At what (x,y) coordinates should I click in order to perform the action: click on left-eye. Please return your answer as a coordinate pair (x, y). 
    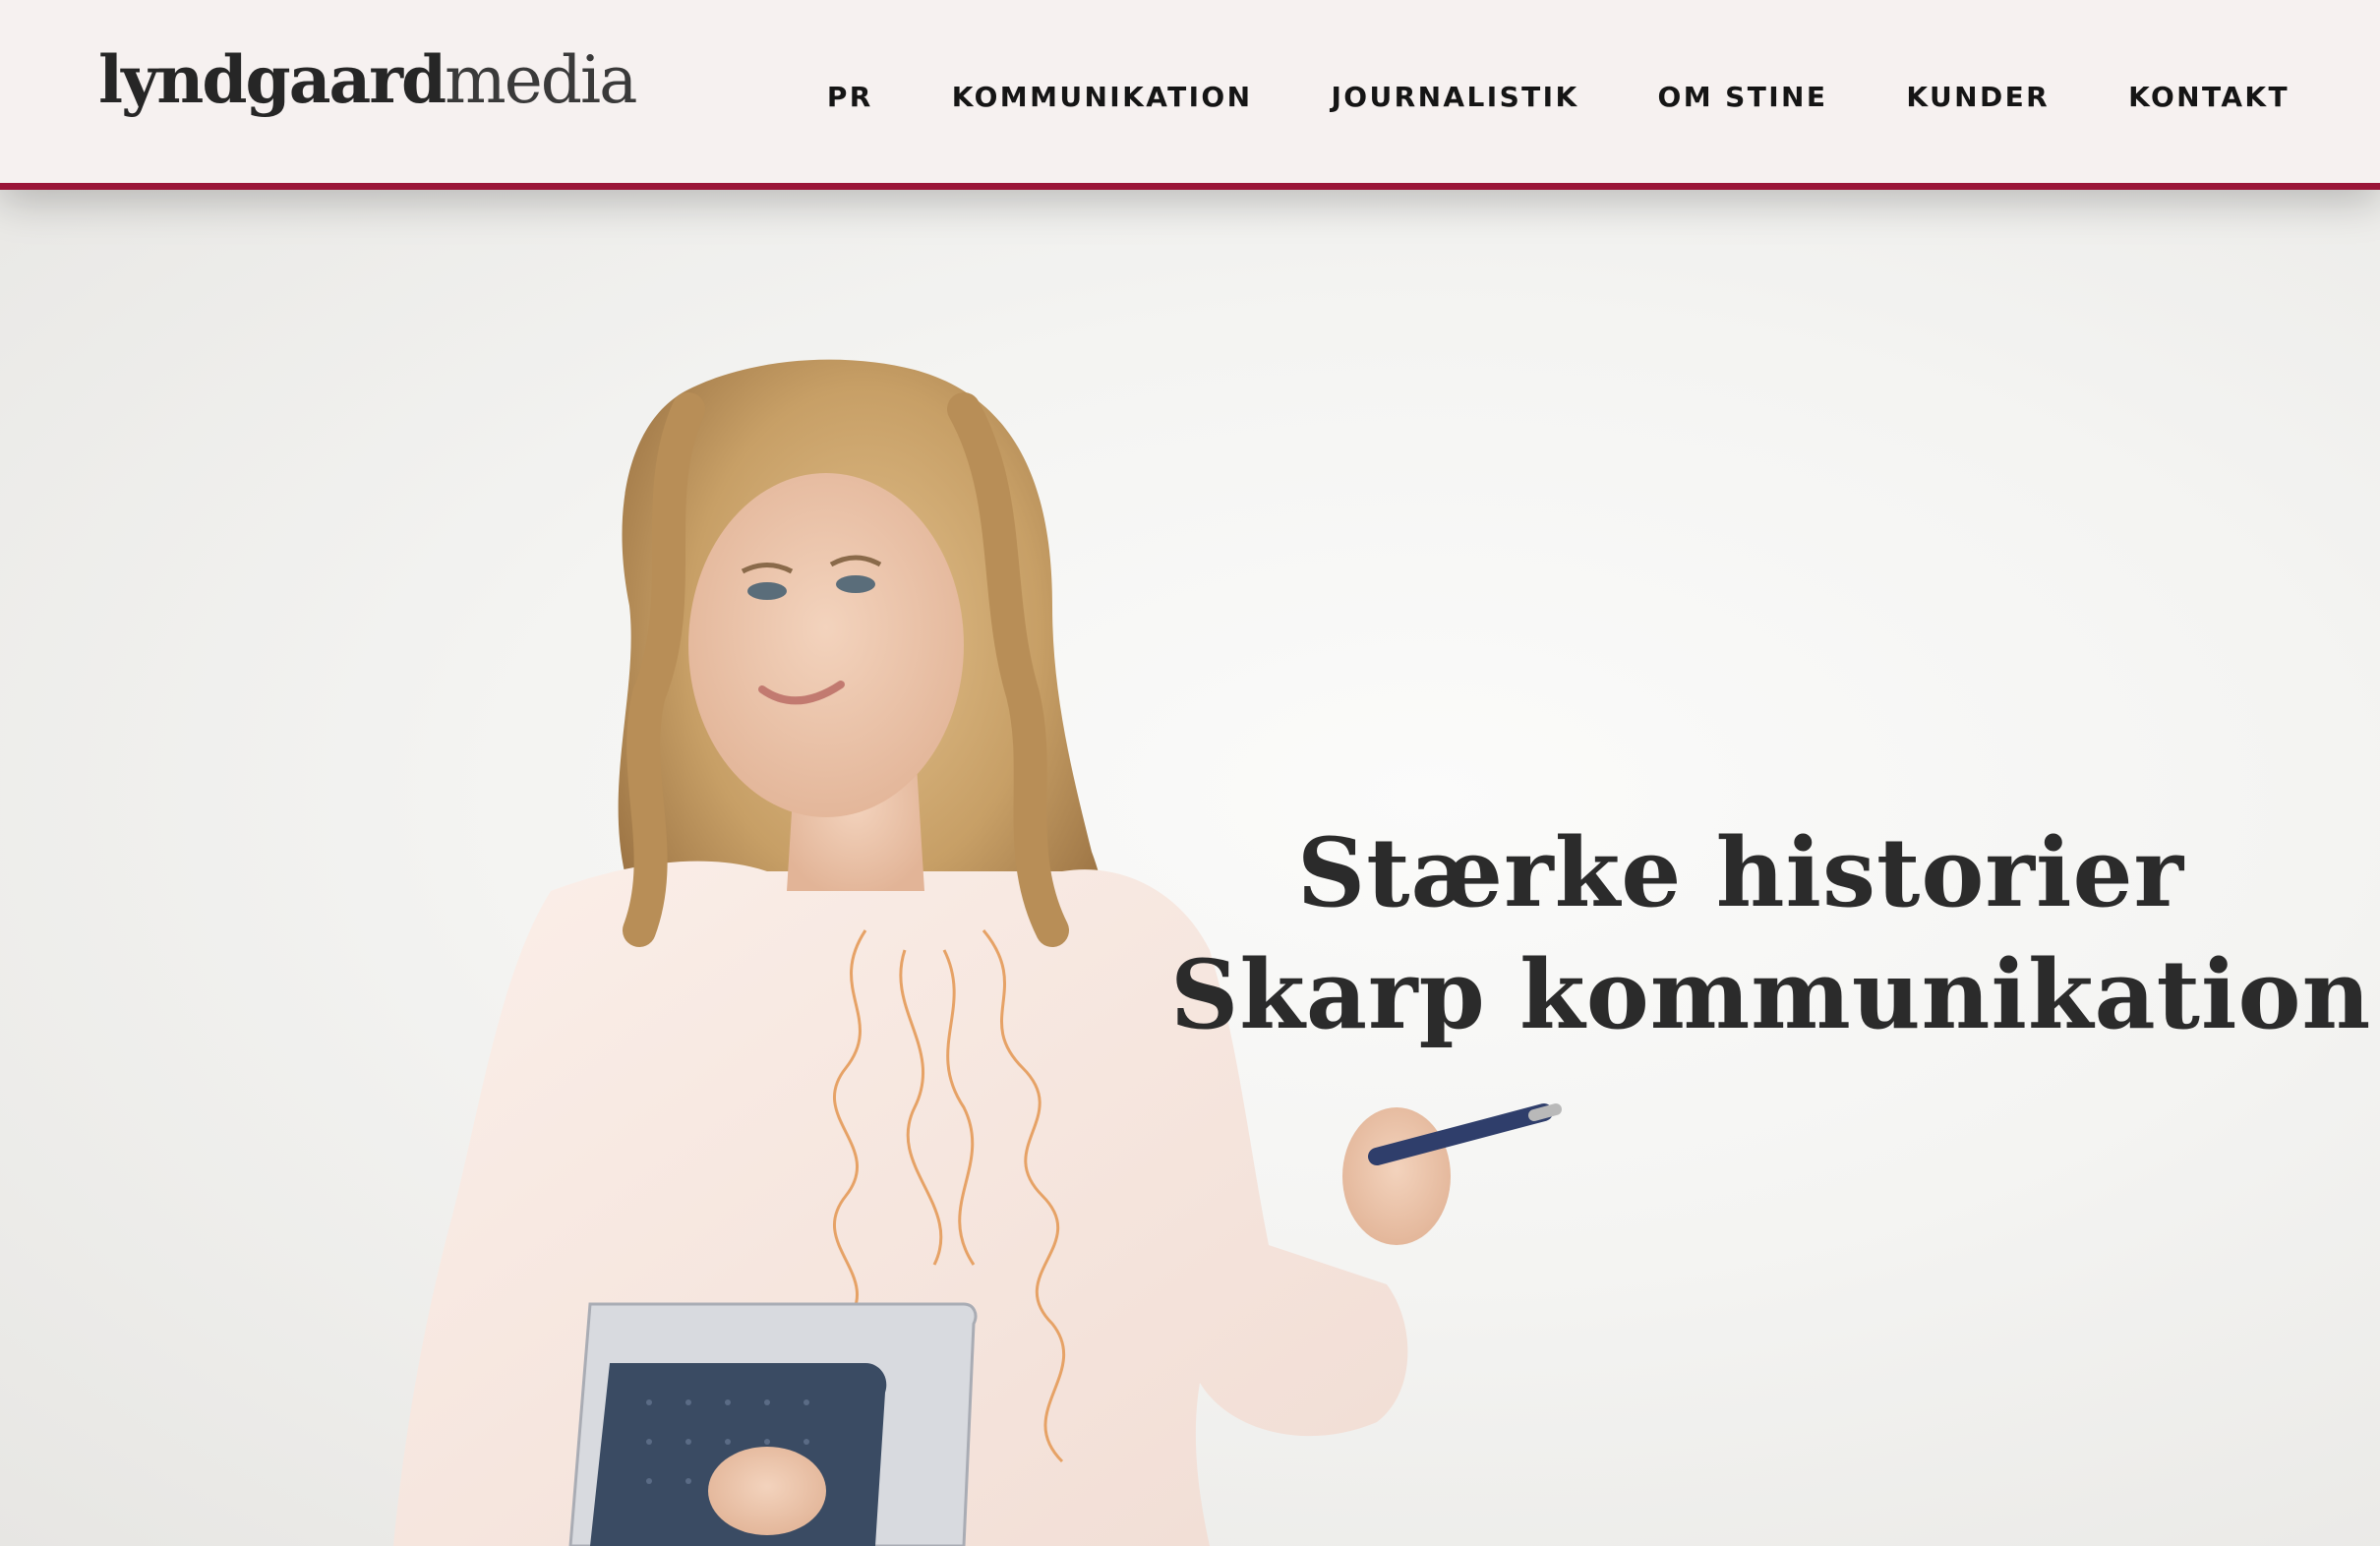
    Looking at the image, I should click on (767, 591).